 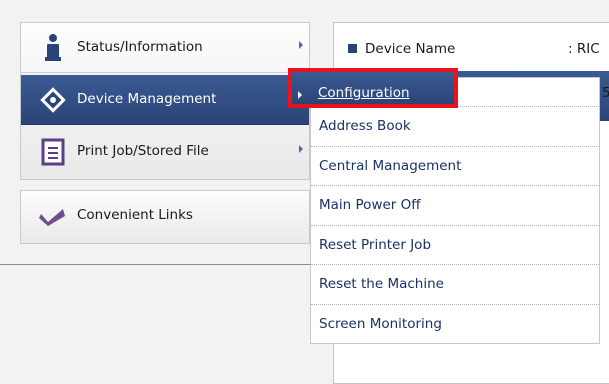 I want to click on diamond-gear-icon, so click(x=53, y=100).